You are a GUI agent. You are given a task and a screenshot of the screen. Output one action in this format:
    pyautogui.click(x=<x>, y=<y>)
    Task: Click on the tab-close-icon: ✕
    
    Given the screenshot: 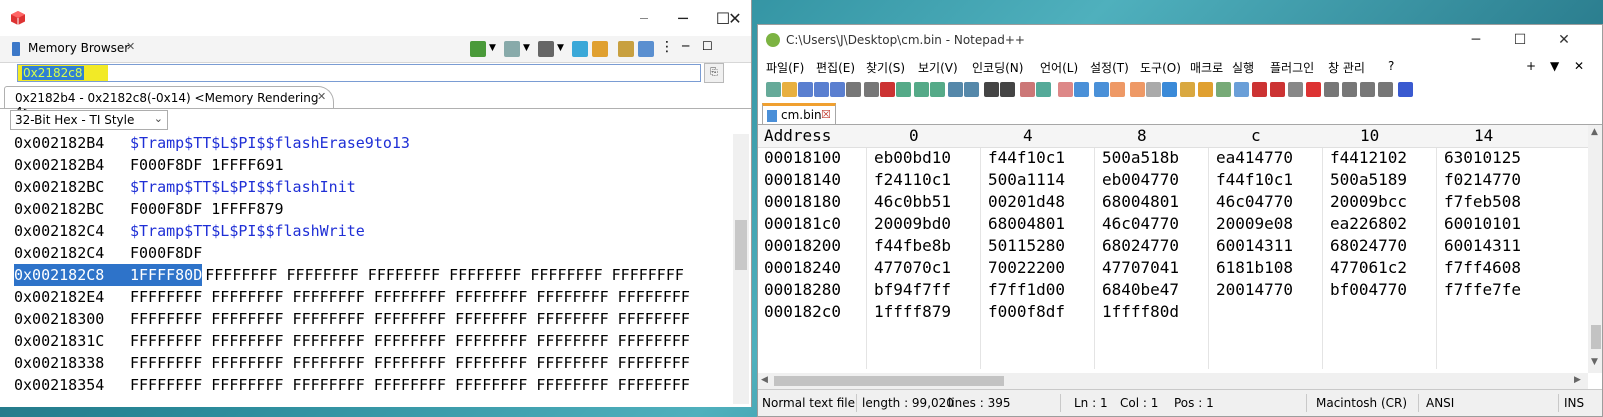 What is the action you would take?
    pyautogui.click(x=321, y=96)
    